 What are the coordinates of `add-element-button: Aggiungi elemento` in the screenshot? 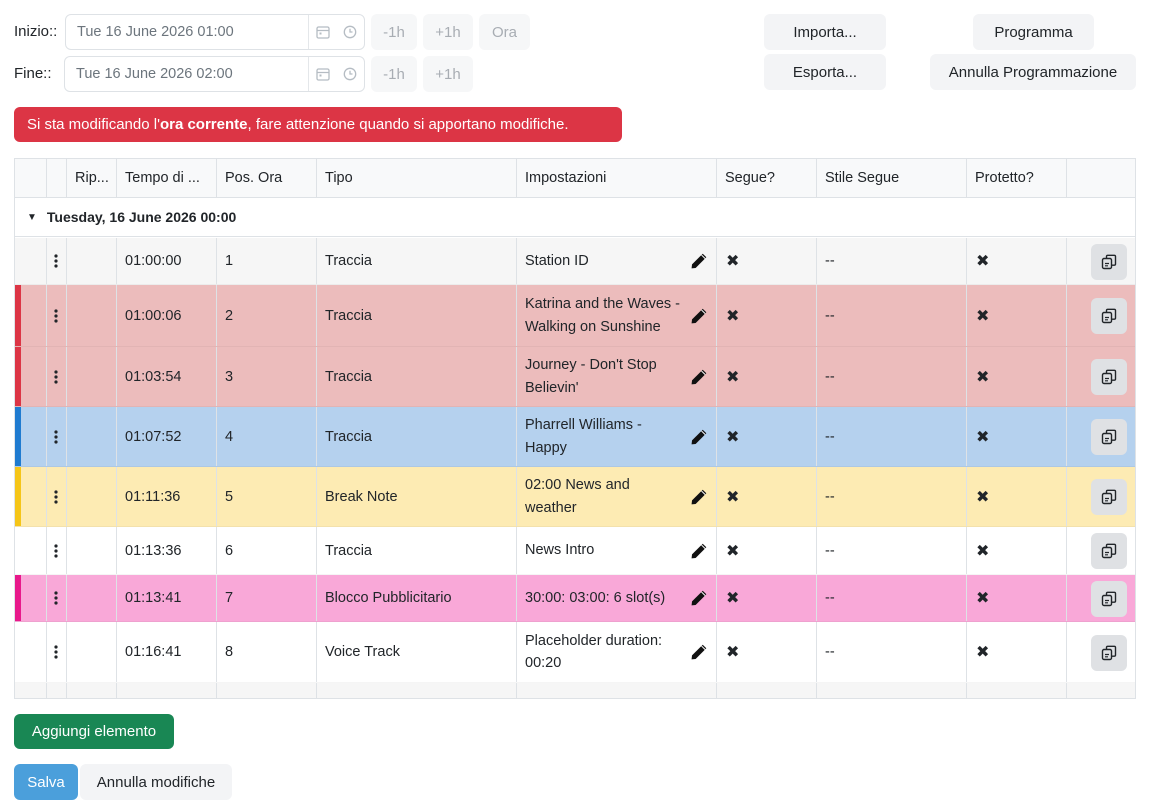 It's located at (94, 731).